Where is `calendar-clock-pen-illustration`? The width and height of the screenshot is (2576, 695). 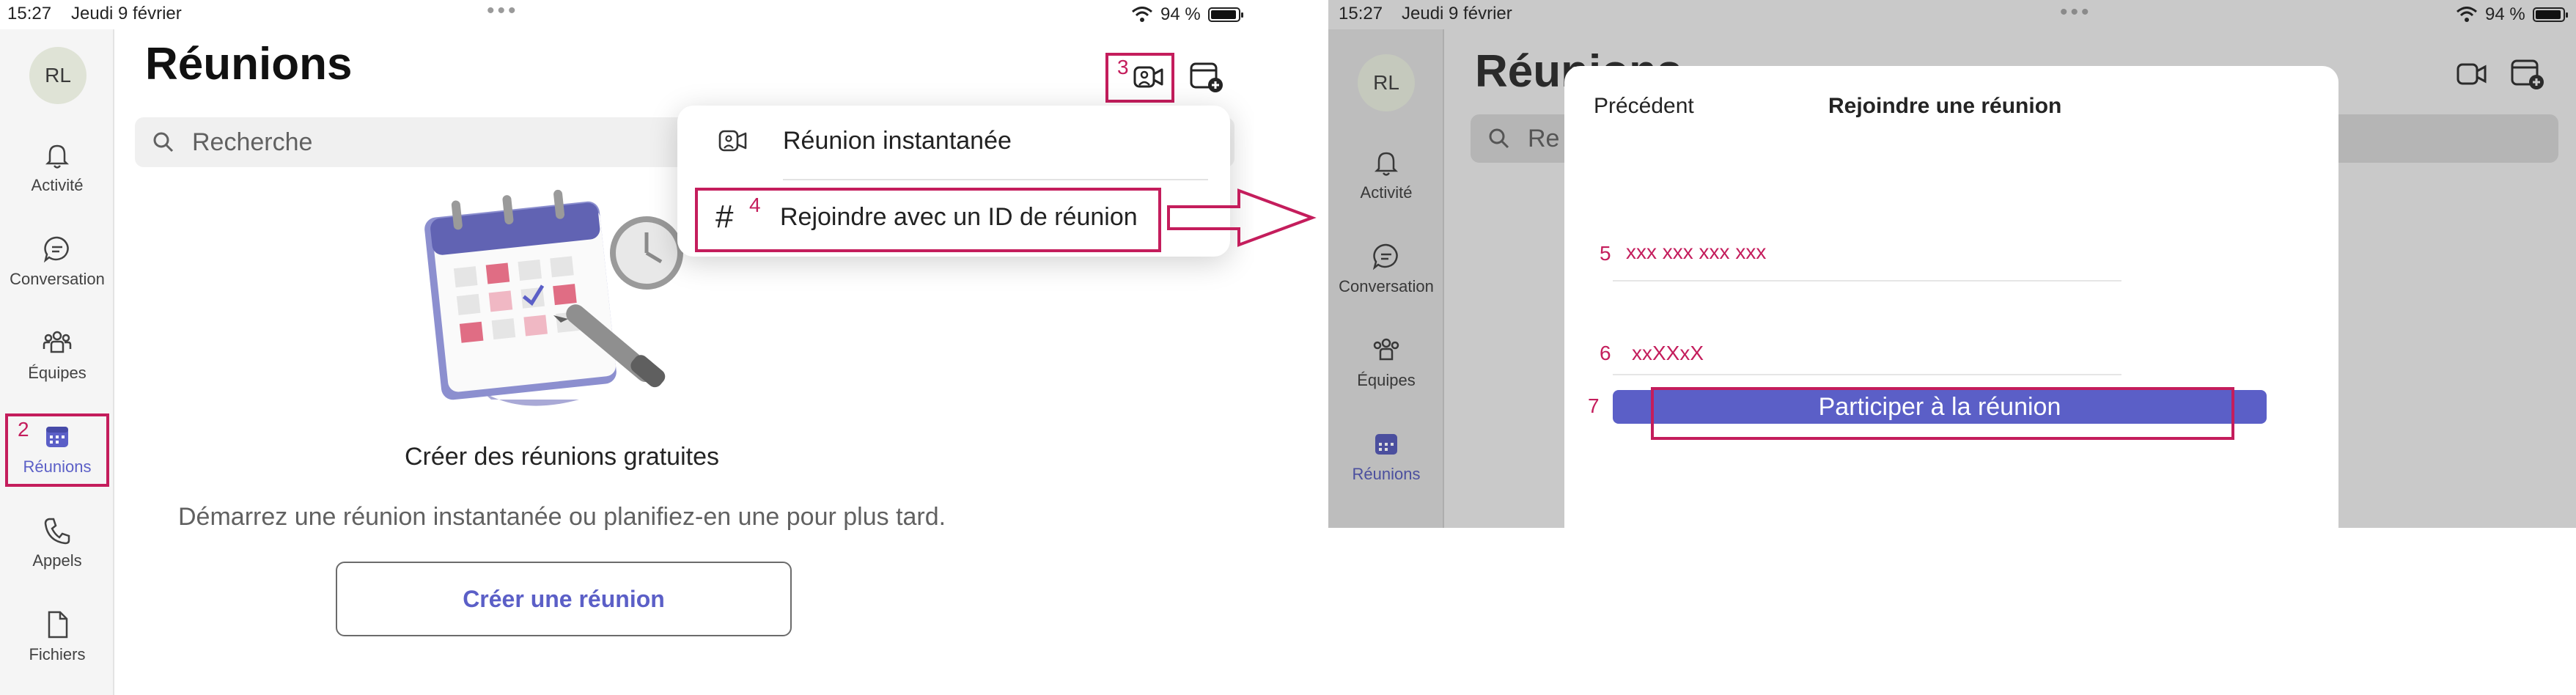
calendar-clock-pen-illustration is located at coordinates (553, 297).